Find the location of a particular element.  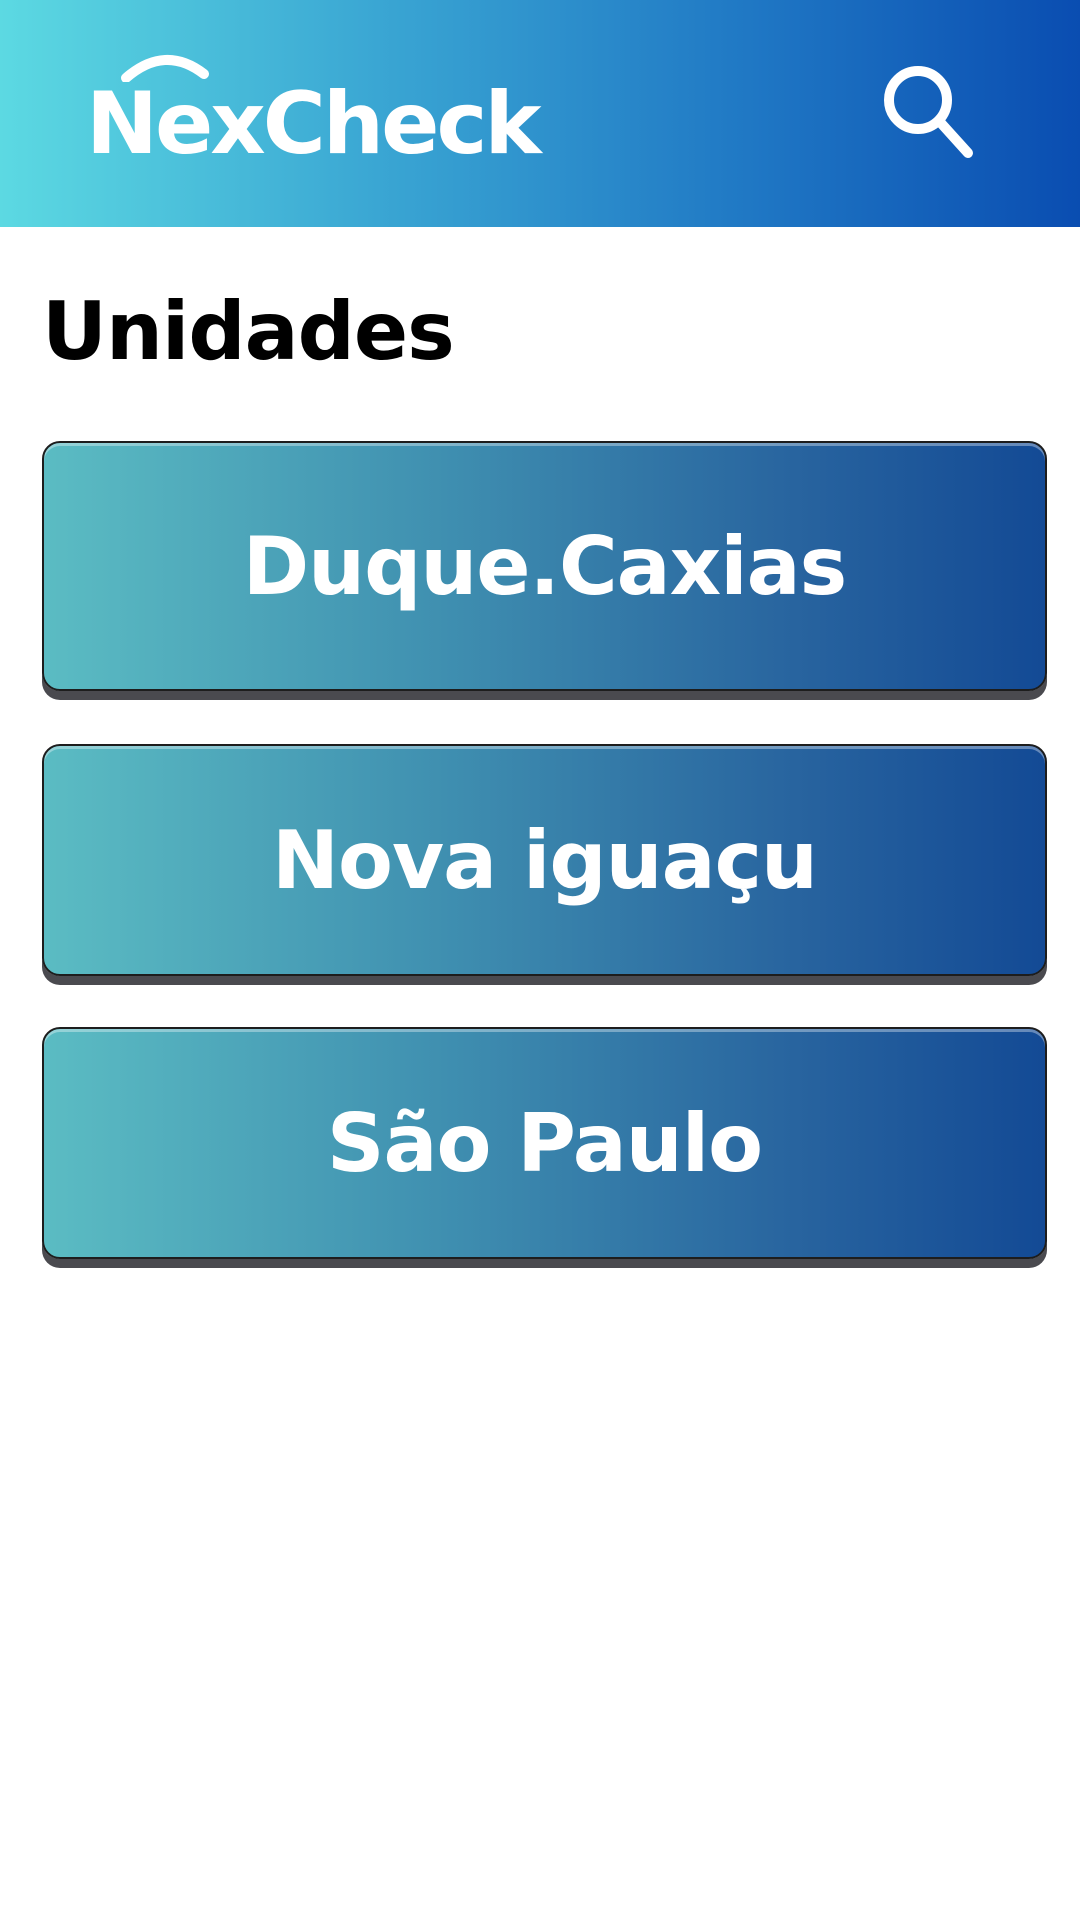

app-header: NexCheck is located at coordinates (540, 113).